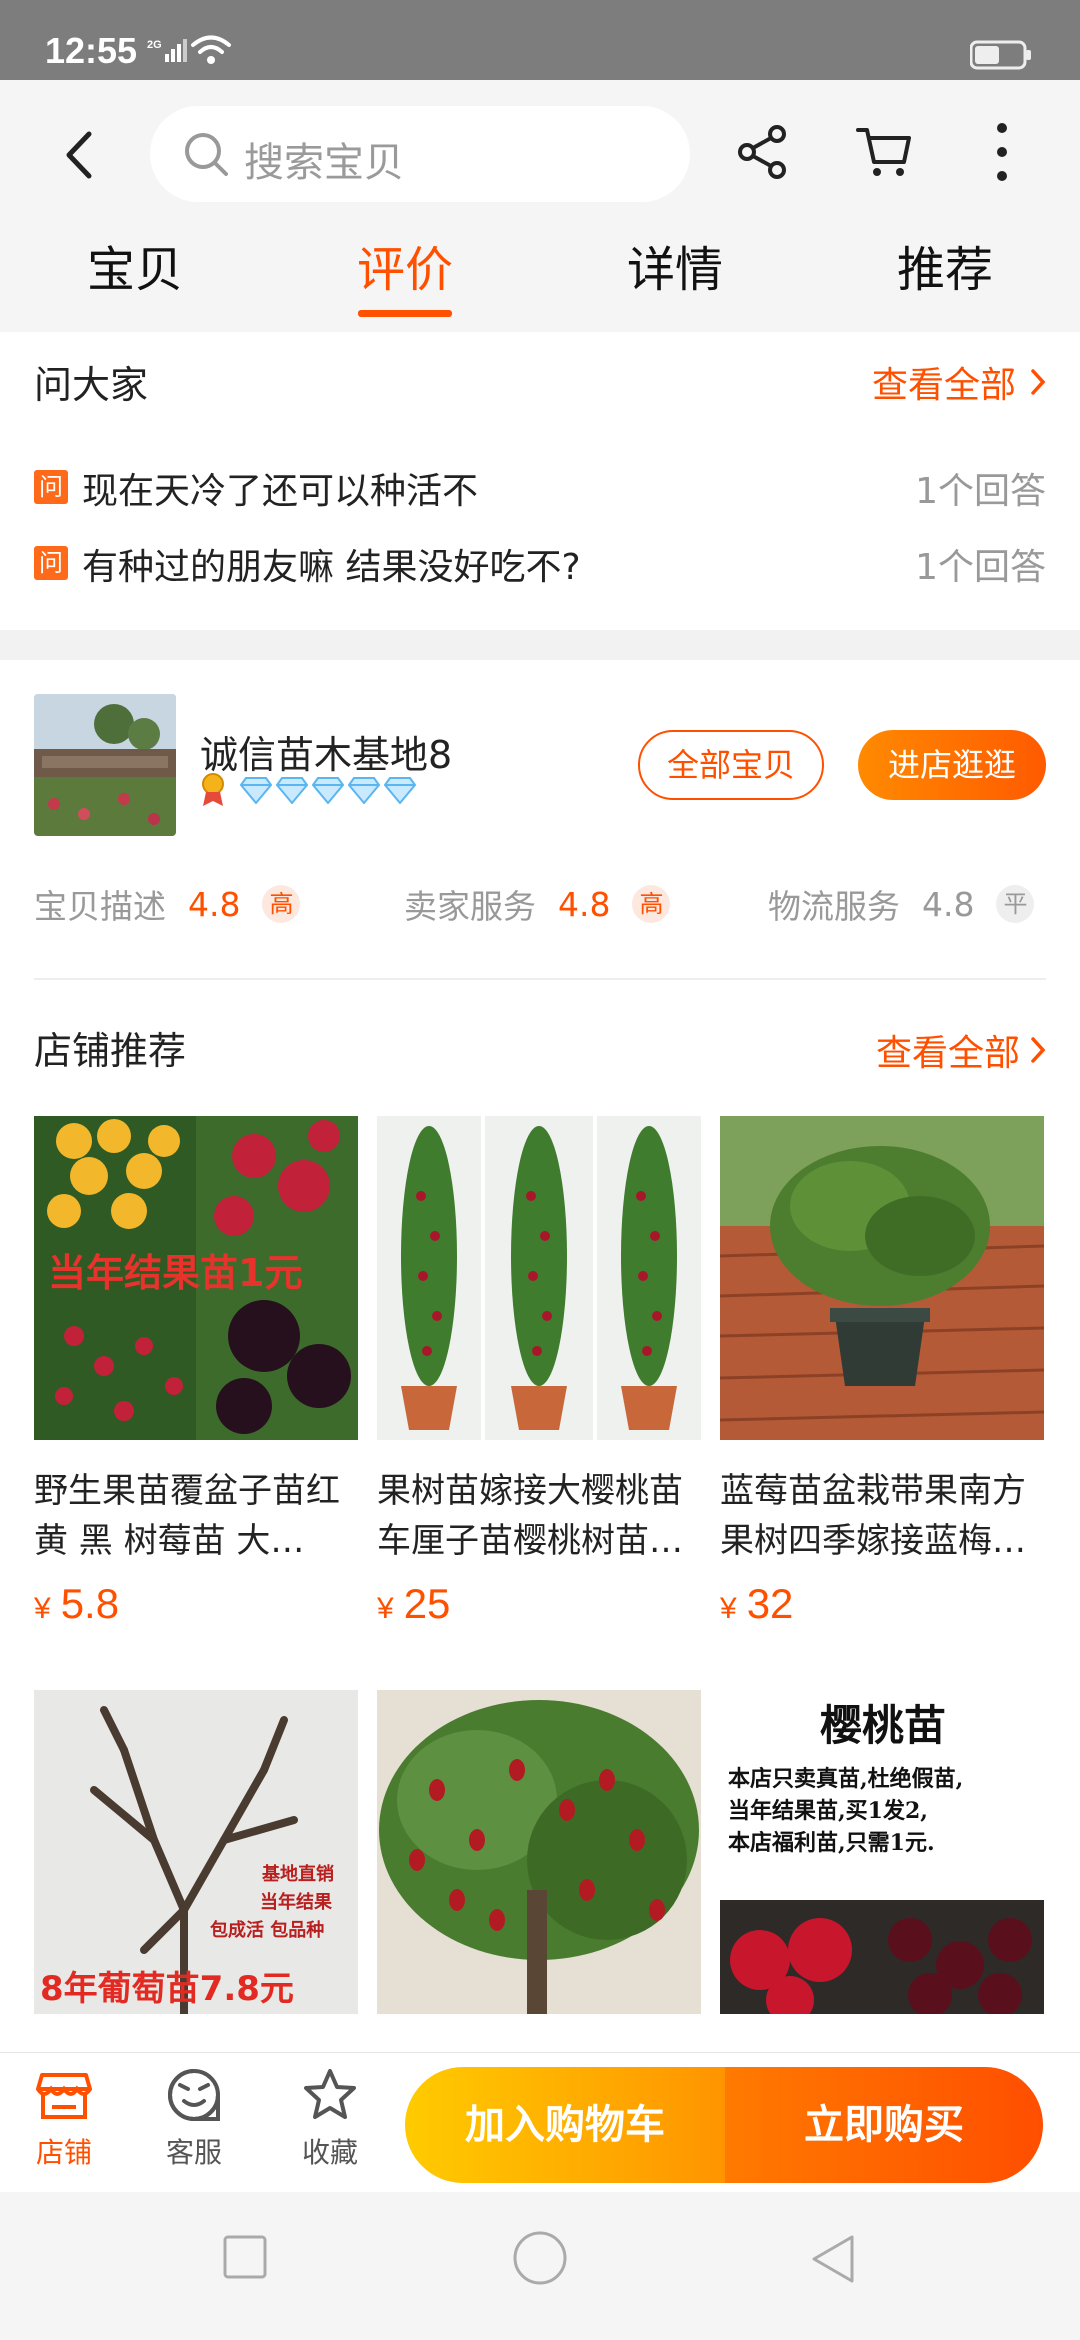  What do you see at coordinates (196, 1604) in the screenshot?
I see `product-price: ¥5.8` at bounding box center [196, 1604].